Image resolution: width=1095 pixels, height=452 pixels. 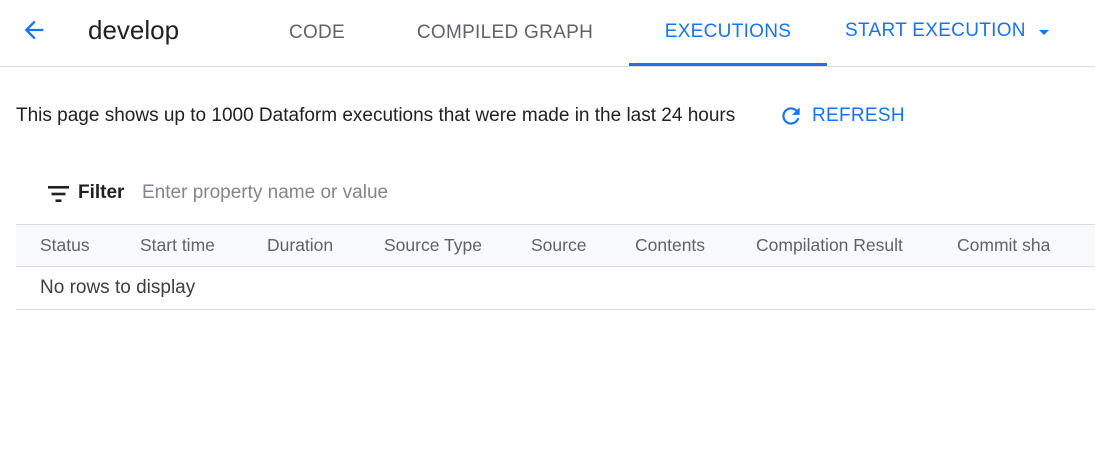 What do you see at coordinates (300, 245) in the screenshot?
I see `column-header-duration: Duration` at bounding box center [300, 245].